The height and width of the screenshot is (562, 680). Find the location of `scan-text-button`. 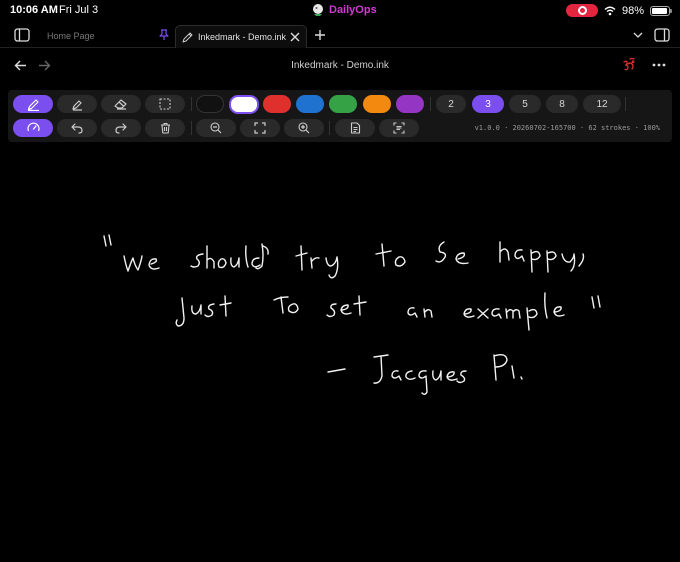

scan-text-button is located at coordinates (399, 128).